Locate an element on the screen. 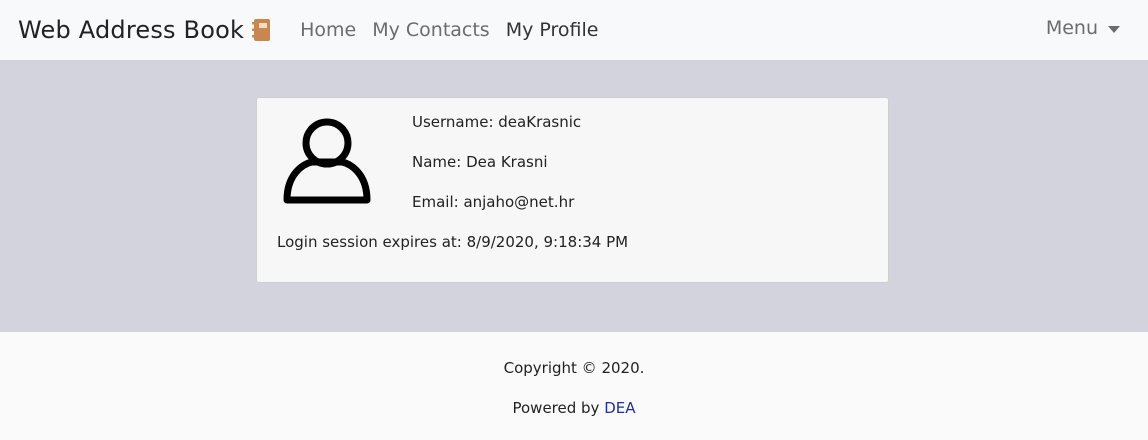 This screenshot has height=440, width=1148. brand-title: Web Address Book is located at coordinates (131, 30).